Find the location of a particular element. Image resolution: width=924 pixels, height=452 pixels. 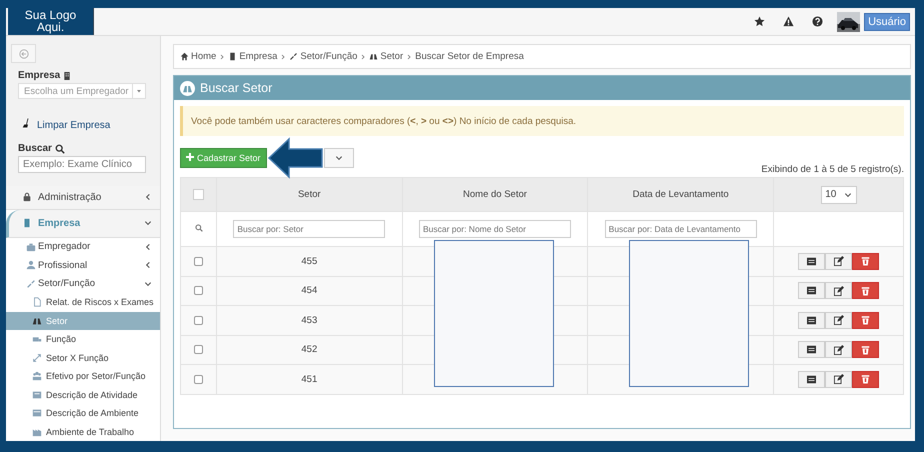

breadcrumb-link: Setor is located at coordinates (386, 56).